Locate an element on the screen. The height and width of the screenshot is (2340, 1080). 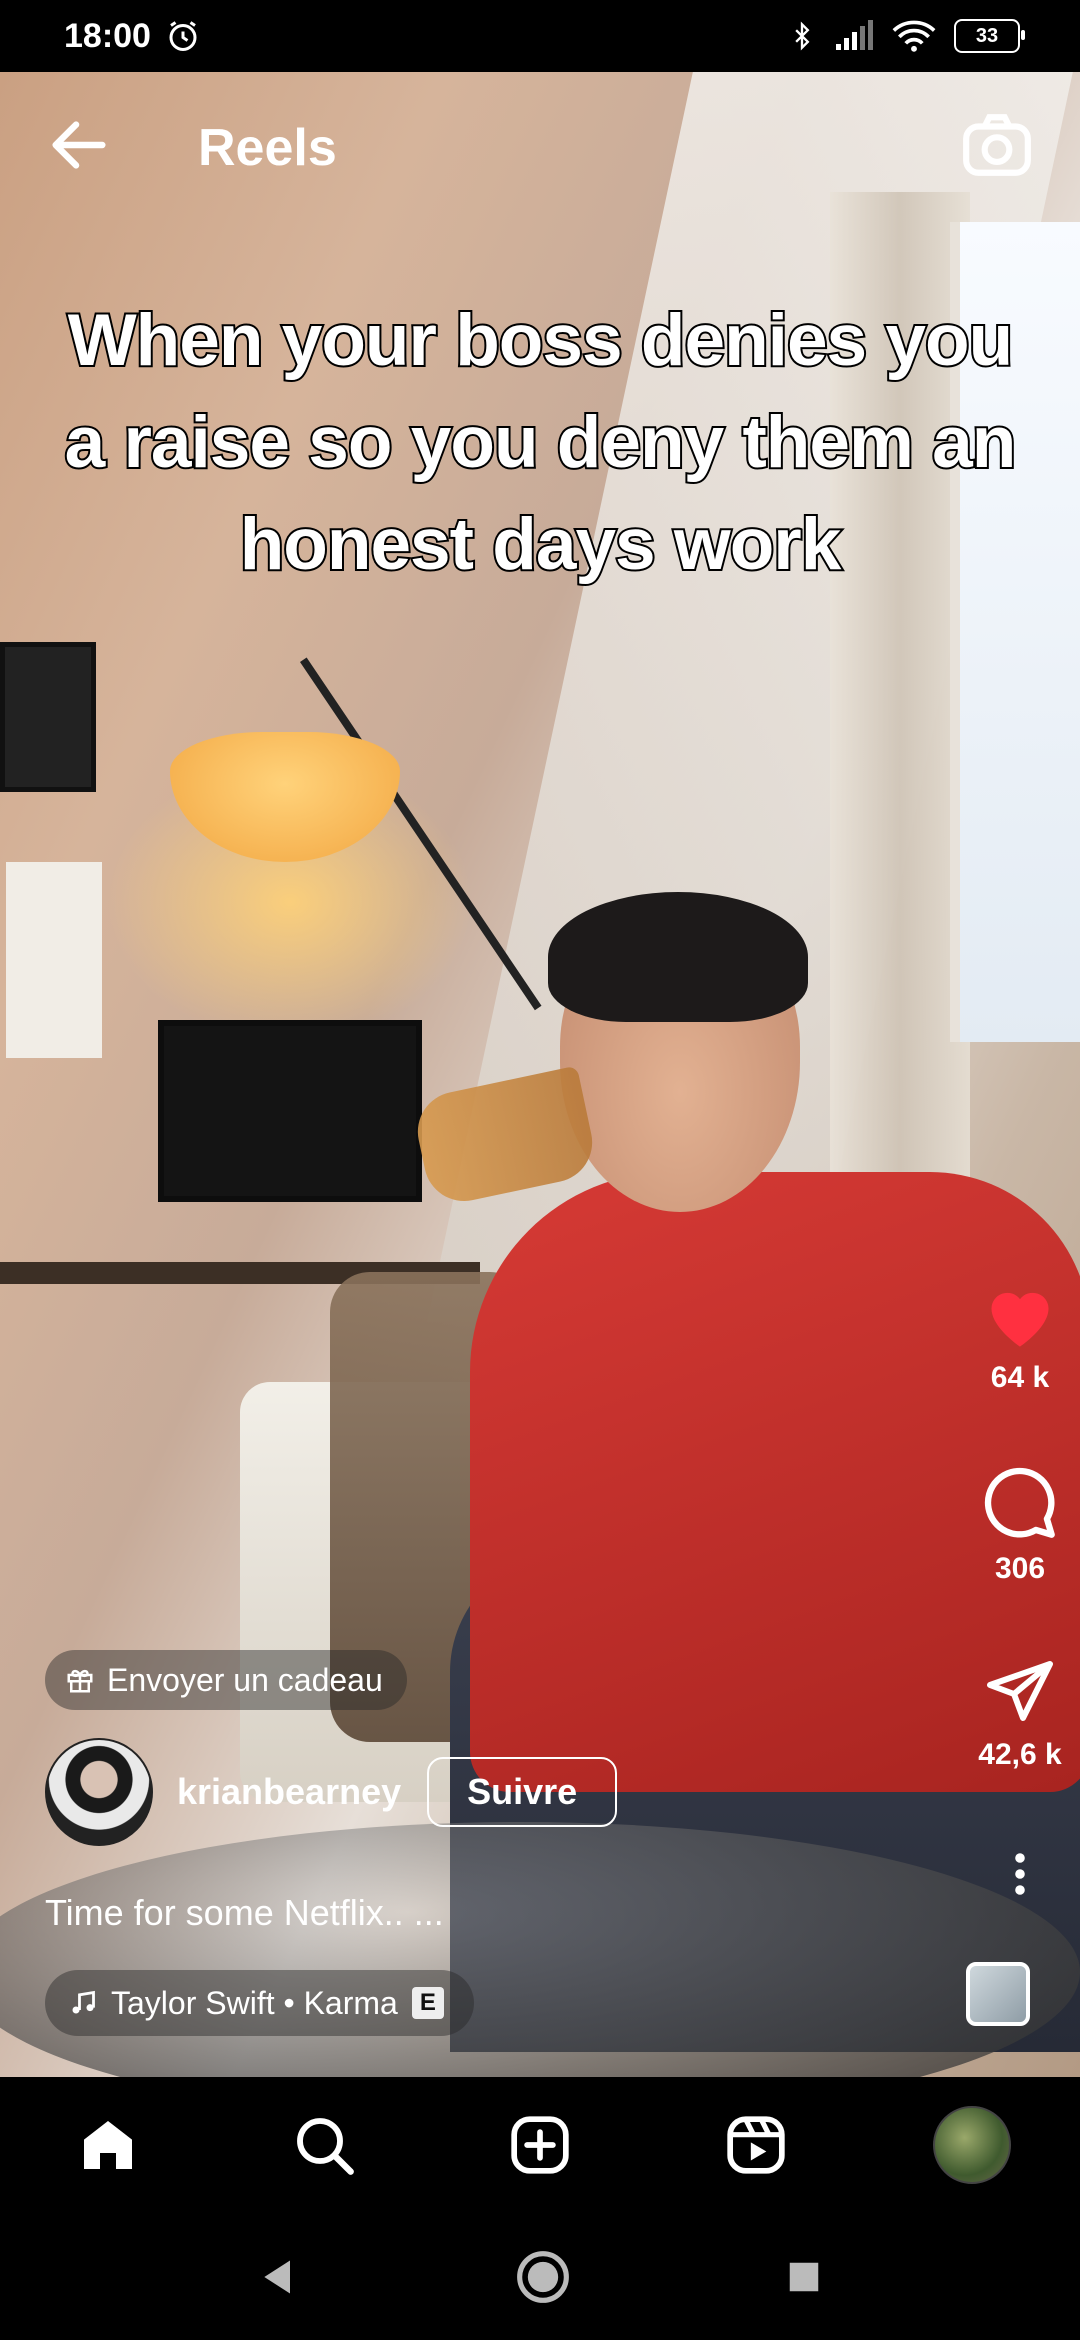
send-icon is located at coordinates (1020, 1691).